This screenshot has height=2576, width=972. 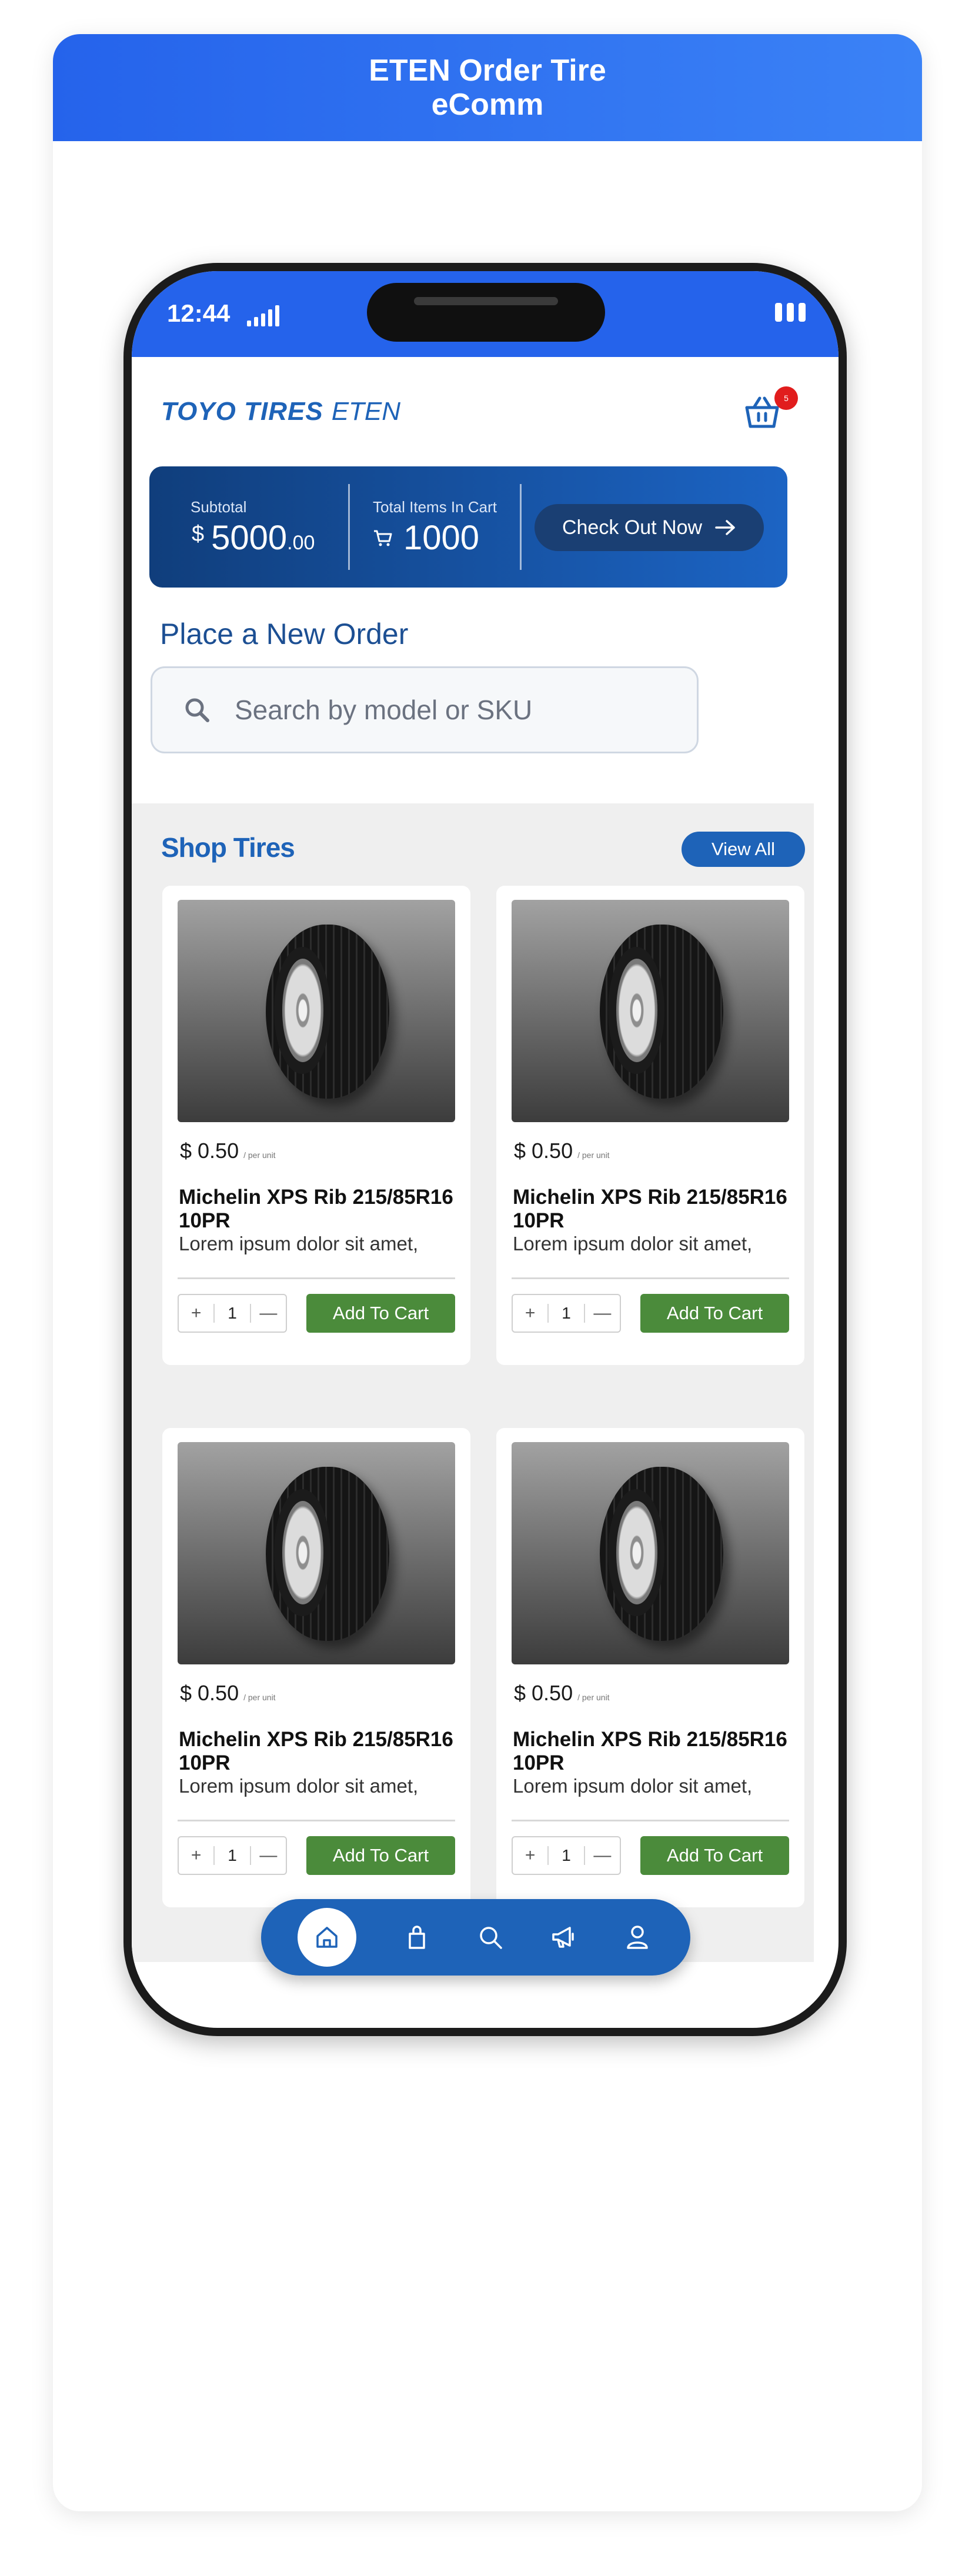 I want to click on megaphone-icon, so click(x=563, y=1937).